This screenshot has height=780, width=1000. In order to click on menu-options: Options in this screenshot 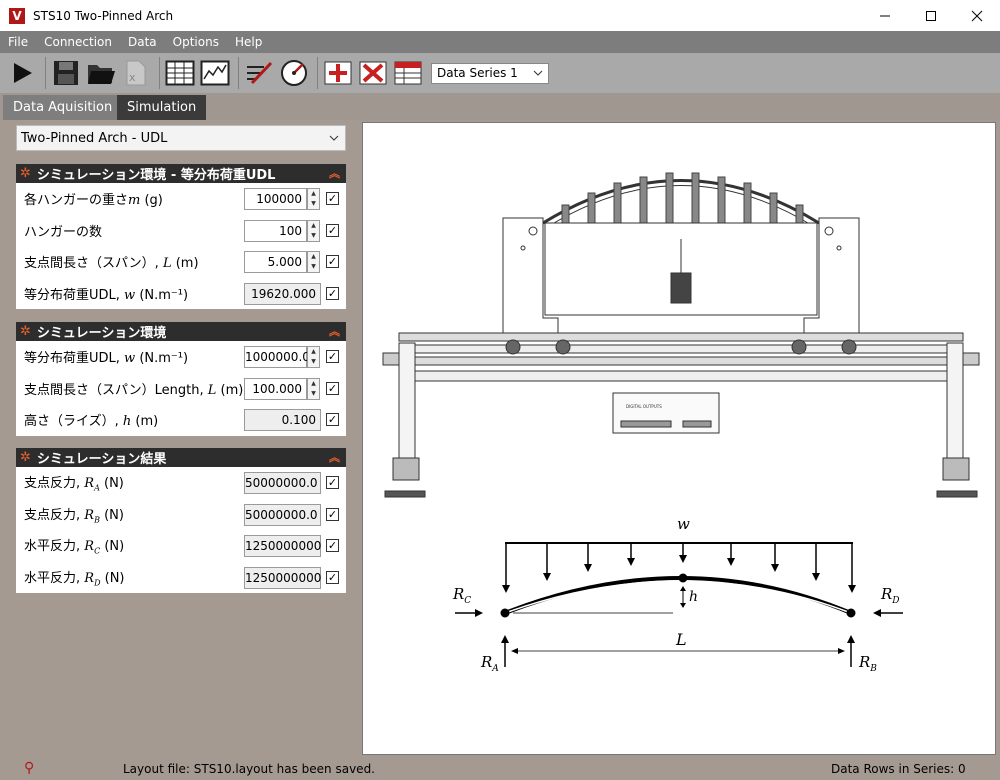, I will do `click(196, 42)`.